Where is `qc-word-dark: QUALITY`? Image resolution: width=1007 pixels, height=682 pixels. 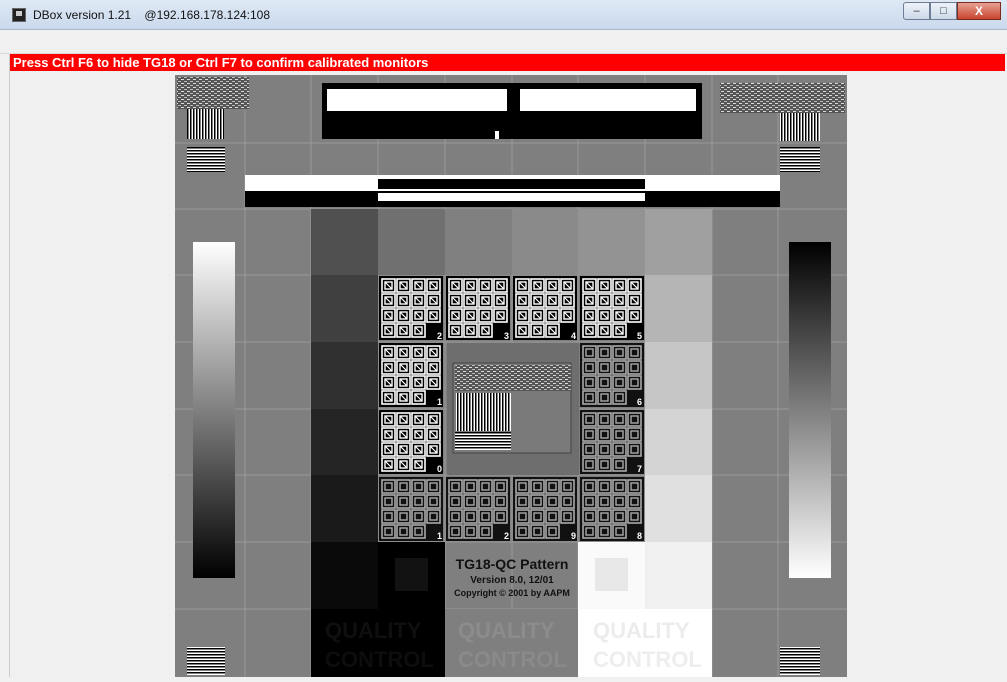
qc-word-dark: QUALITY is located at coordinates (373, 630).